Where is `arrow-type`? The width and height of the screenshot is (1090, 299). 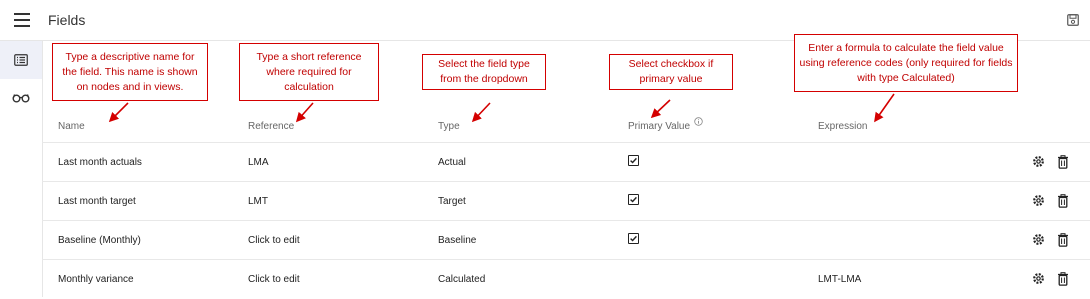
arrow-type is located at coordinates (481, 112).